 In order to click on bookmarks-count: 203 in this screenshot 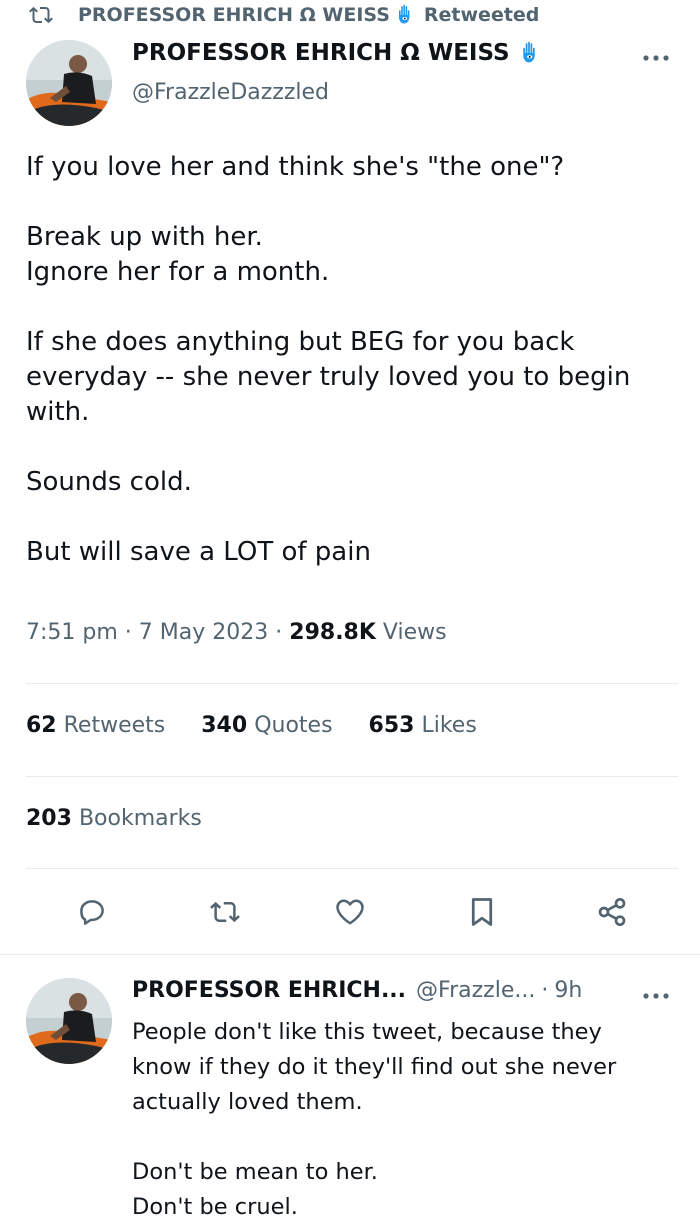, I will do `click(49, 818)`.